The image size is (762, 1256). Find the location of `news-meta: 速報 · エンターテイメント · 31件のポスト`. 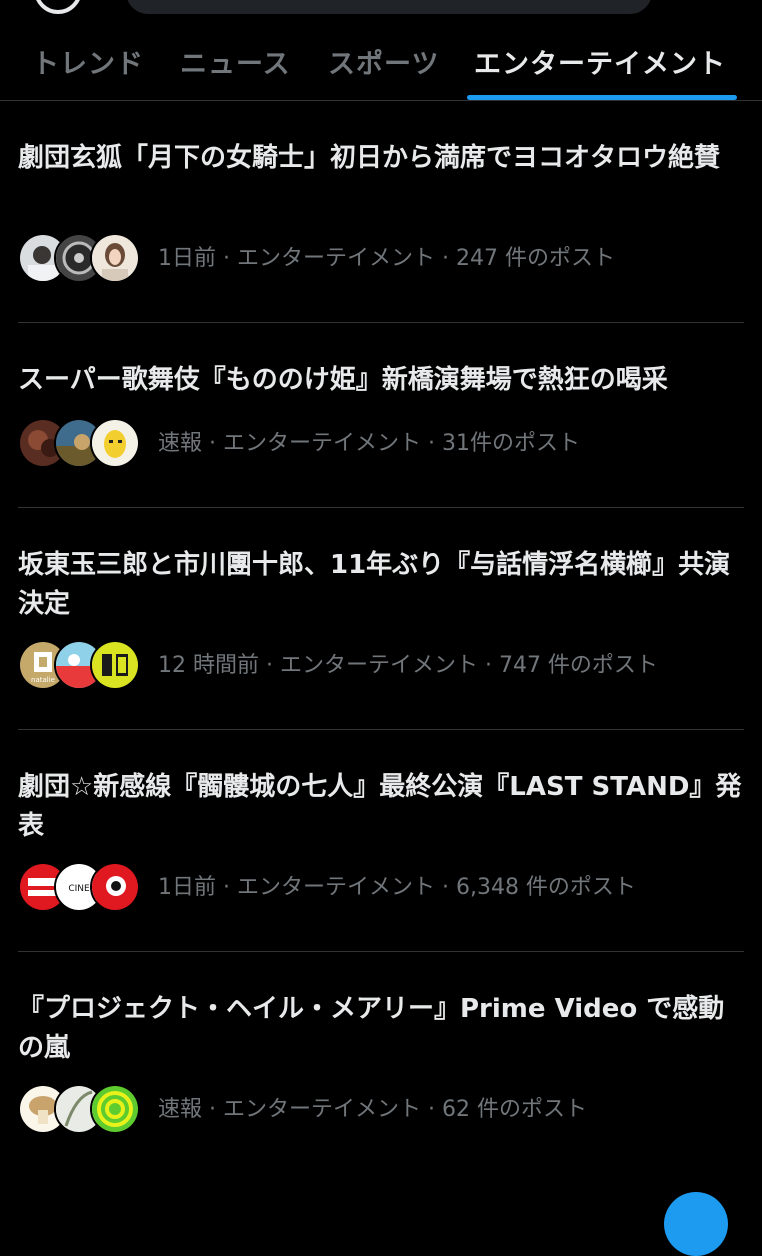

news-meta: 速報 · エンターテイメント · 31件のポスト is located at coordinates (378, 442).